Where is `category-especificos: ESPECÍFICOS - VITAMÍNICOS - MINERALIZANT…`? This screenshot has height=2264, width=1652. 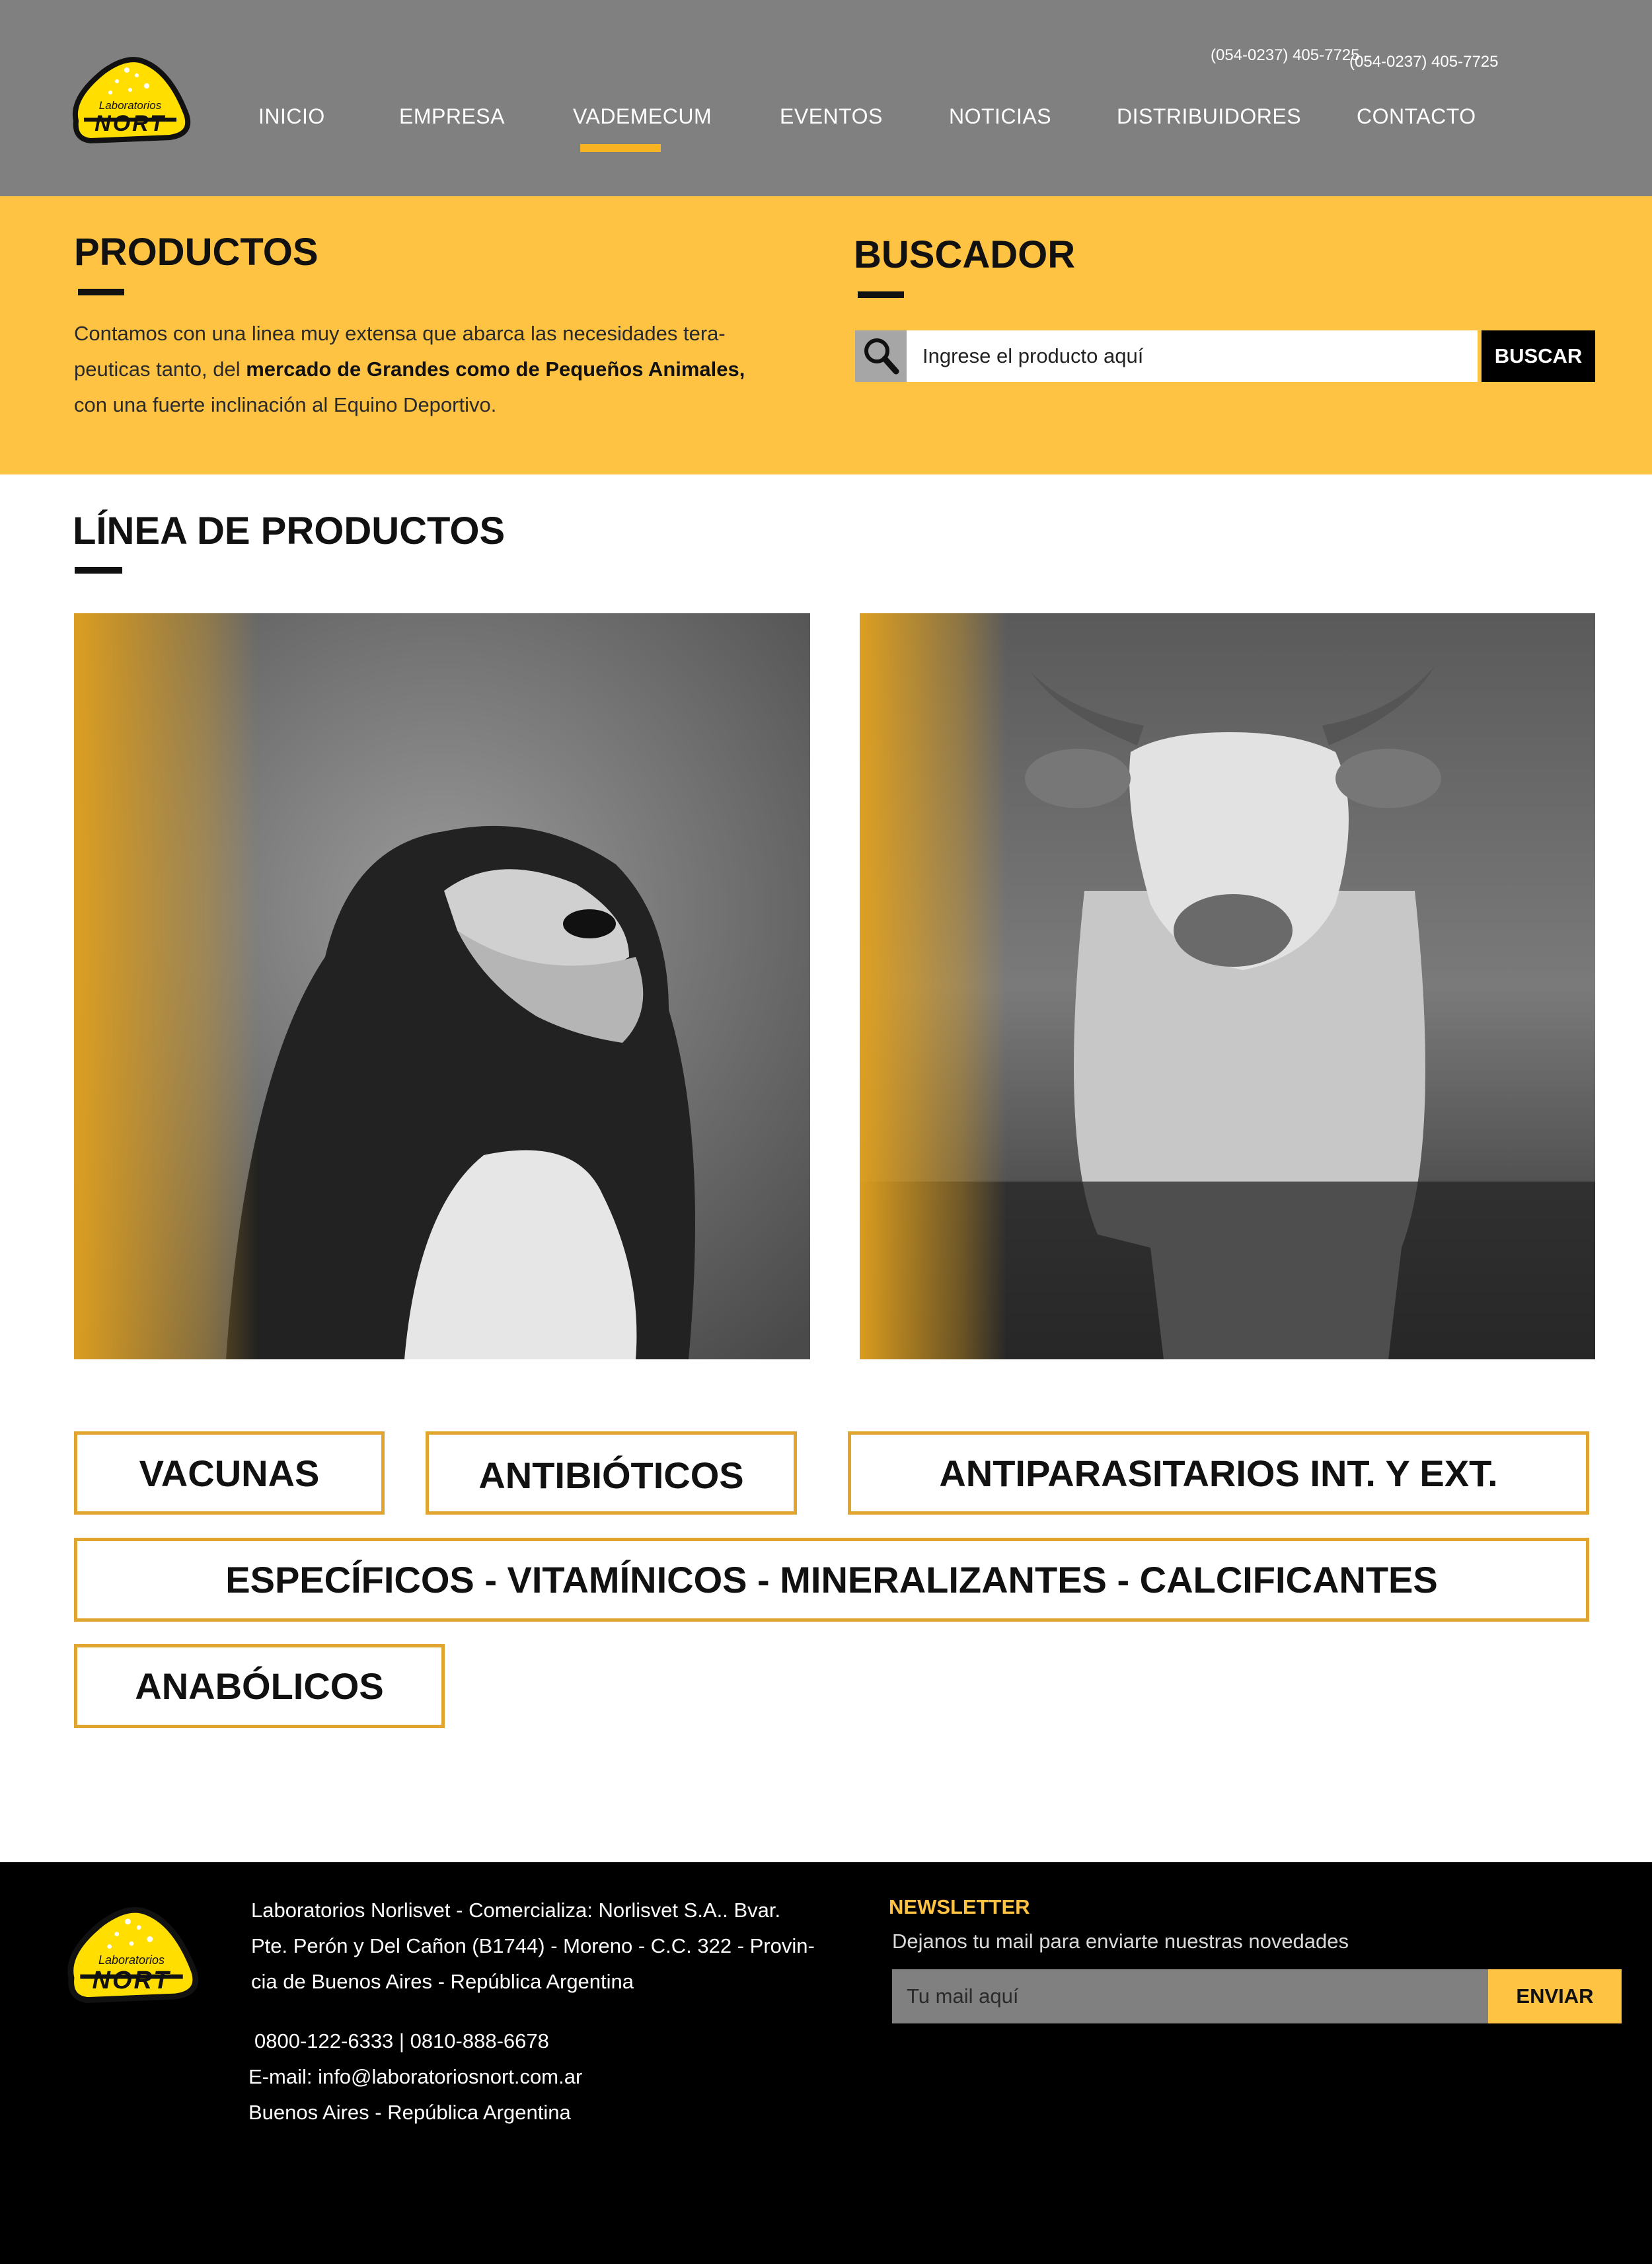
category-especificos: ESPECÍFICOS - VITAMÍNICOS - MINERALIZANT… is located at coordinates (832, 1580).